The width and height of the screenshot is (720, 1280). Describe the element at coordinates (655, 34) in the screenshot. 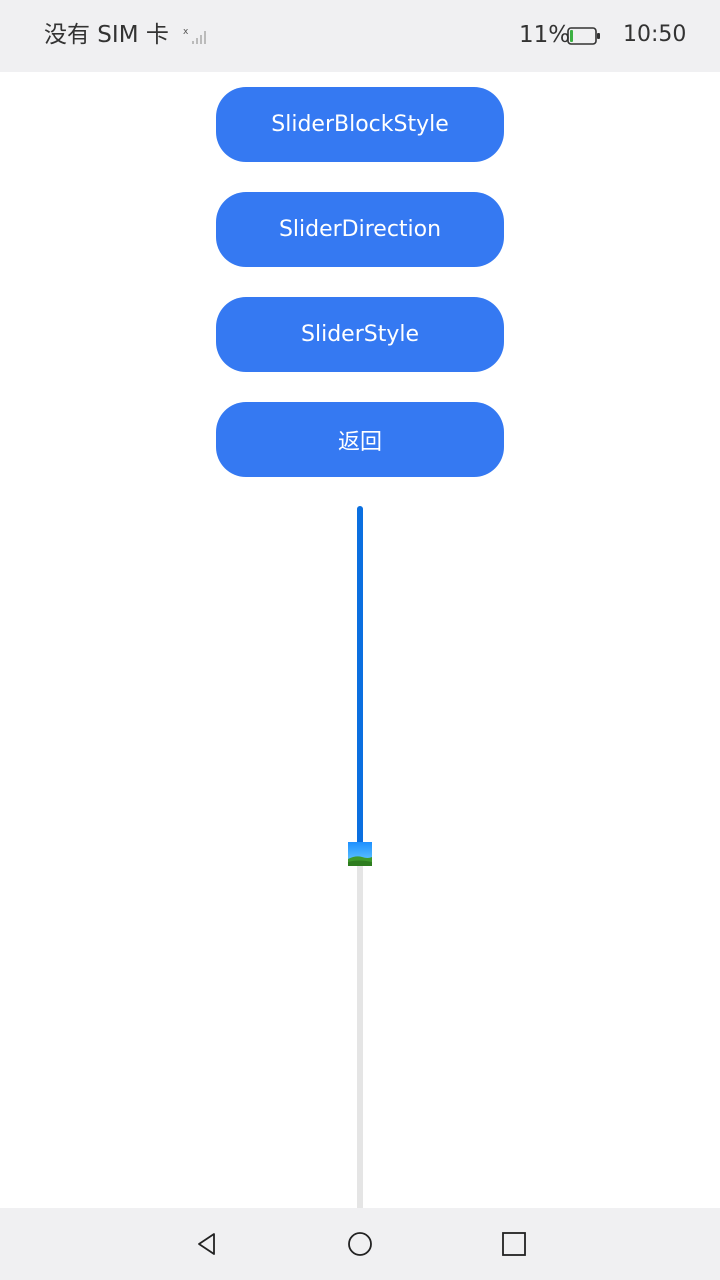

I see `clock: 10:50` at that location.